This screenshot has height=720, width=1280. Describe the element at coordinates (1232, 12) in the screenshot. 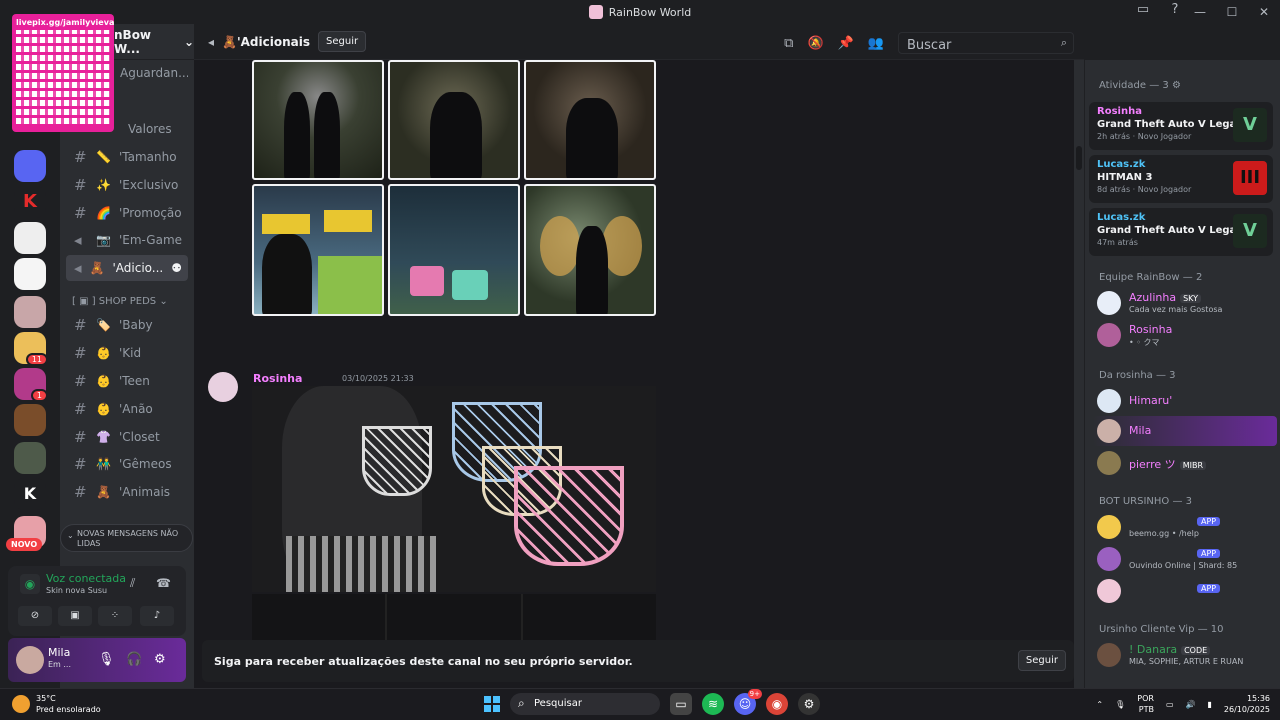

I see `maximize-icon: ☐` at that location.